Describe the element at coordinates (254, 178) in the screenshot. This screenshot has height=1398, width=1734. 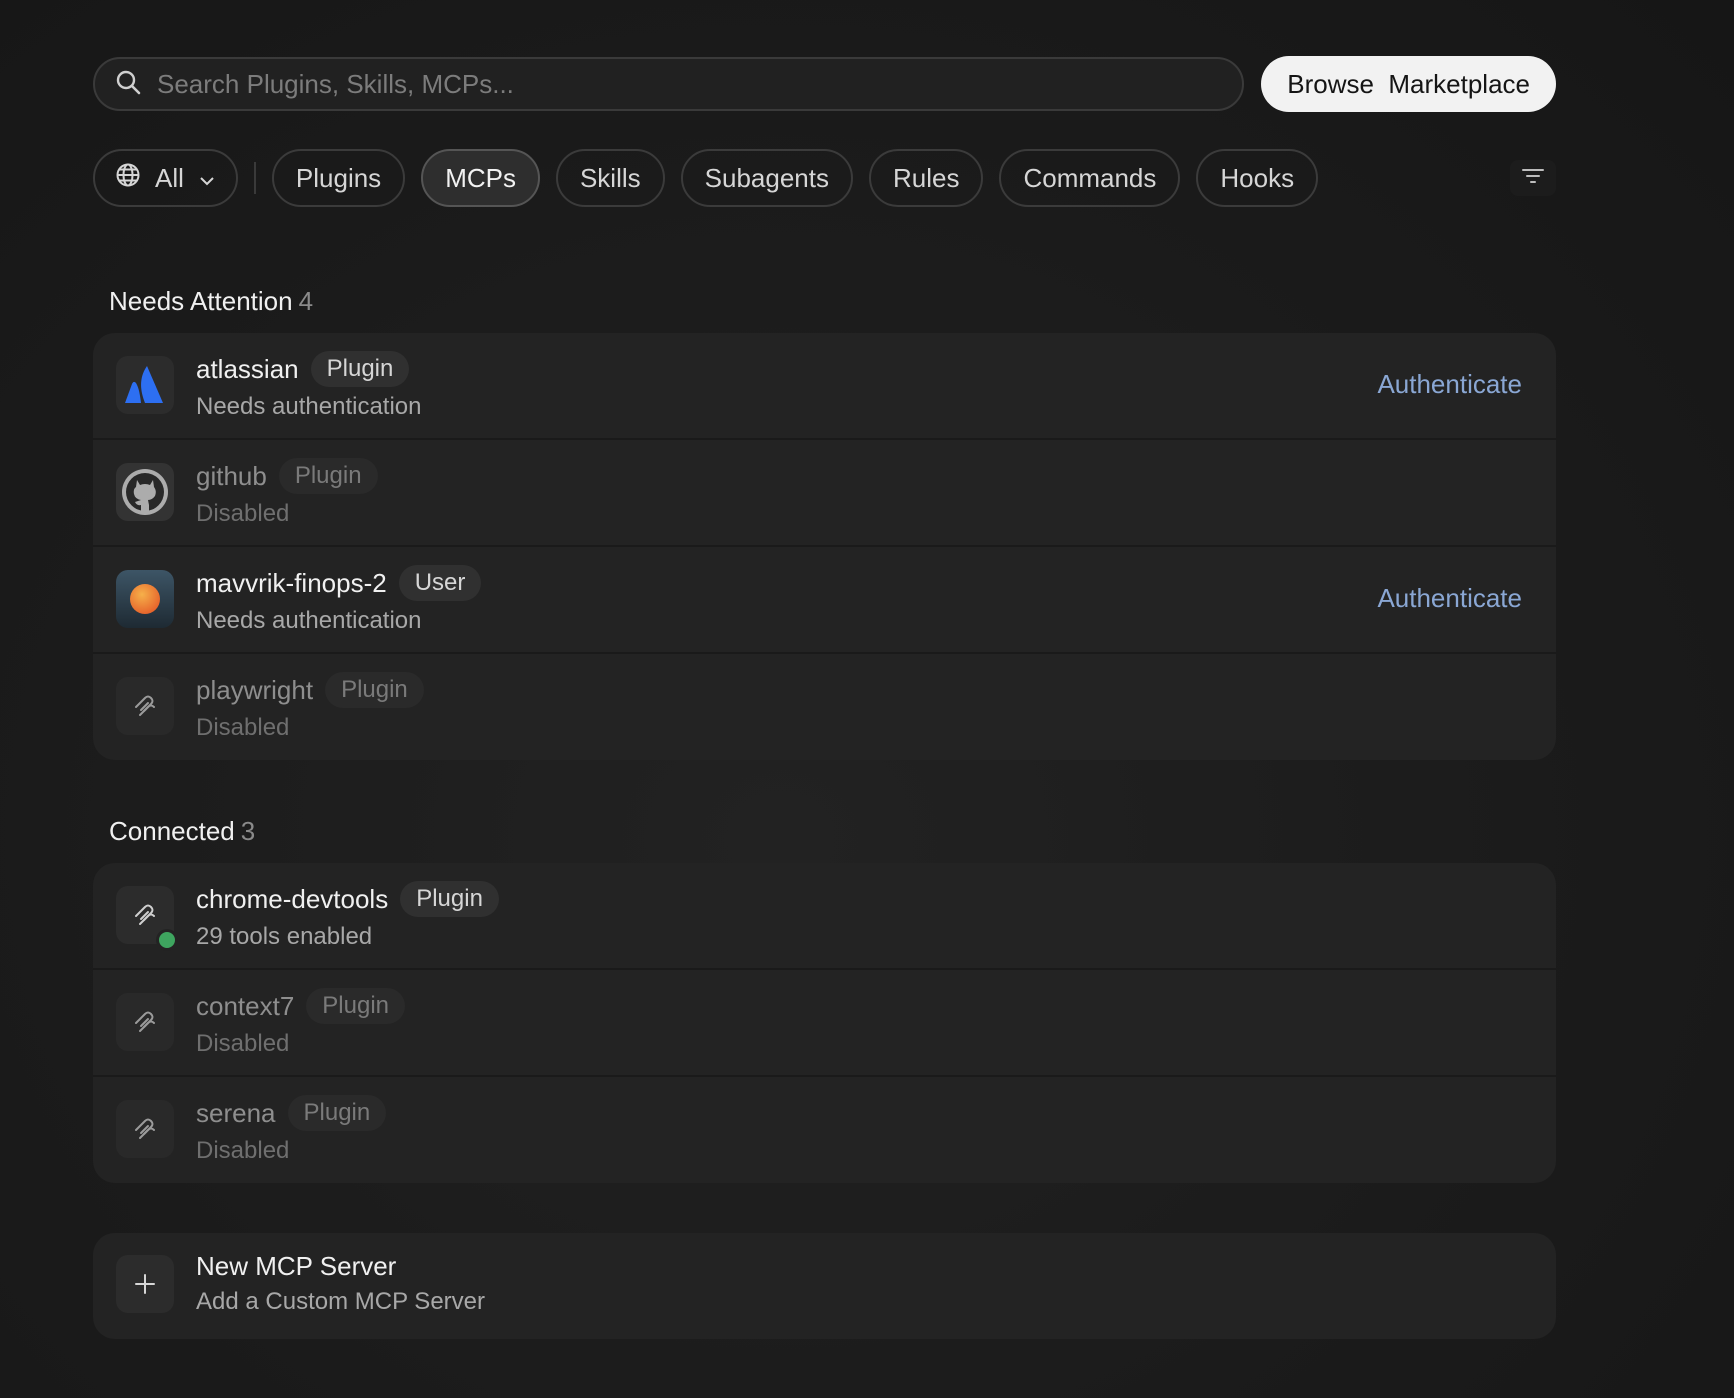
I see `filter-divider` at that location.